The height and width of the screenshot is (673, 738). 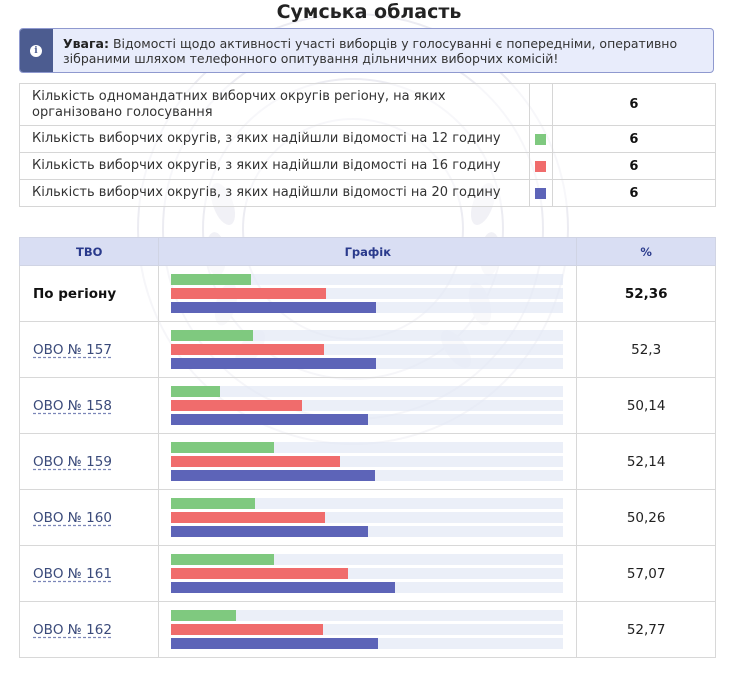 I want to click on column-header-tvo: ТВО, so click(x=89, y=251).